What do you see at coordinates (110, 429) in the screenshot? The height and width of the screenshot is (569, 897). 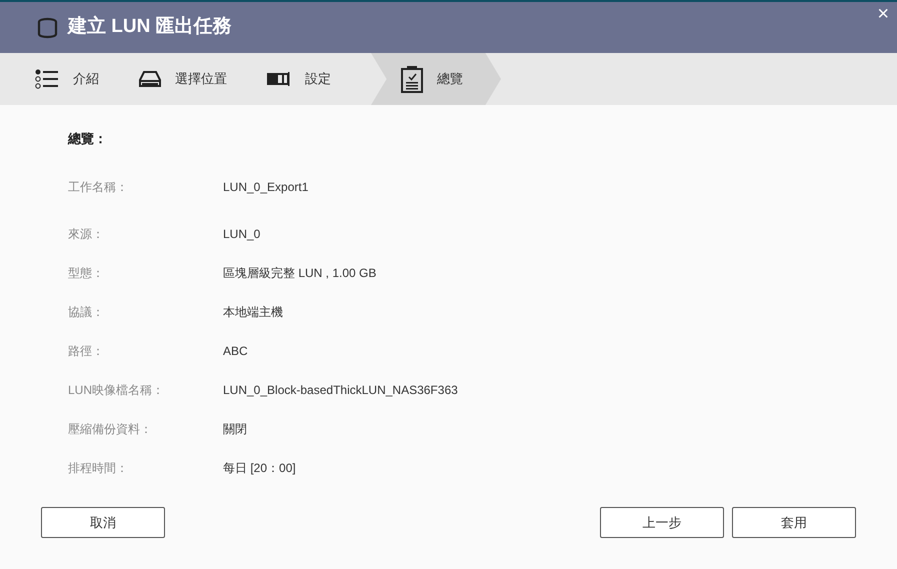 I see `field-label: 壓縮備份資料：` at bounding box center [110, 429].